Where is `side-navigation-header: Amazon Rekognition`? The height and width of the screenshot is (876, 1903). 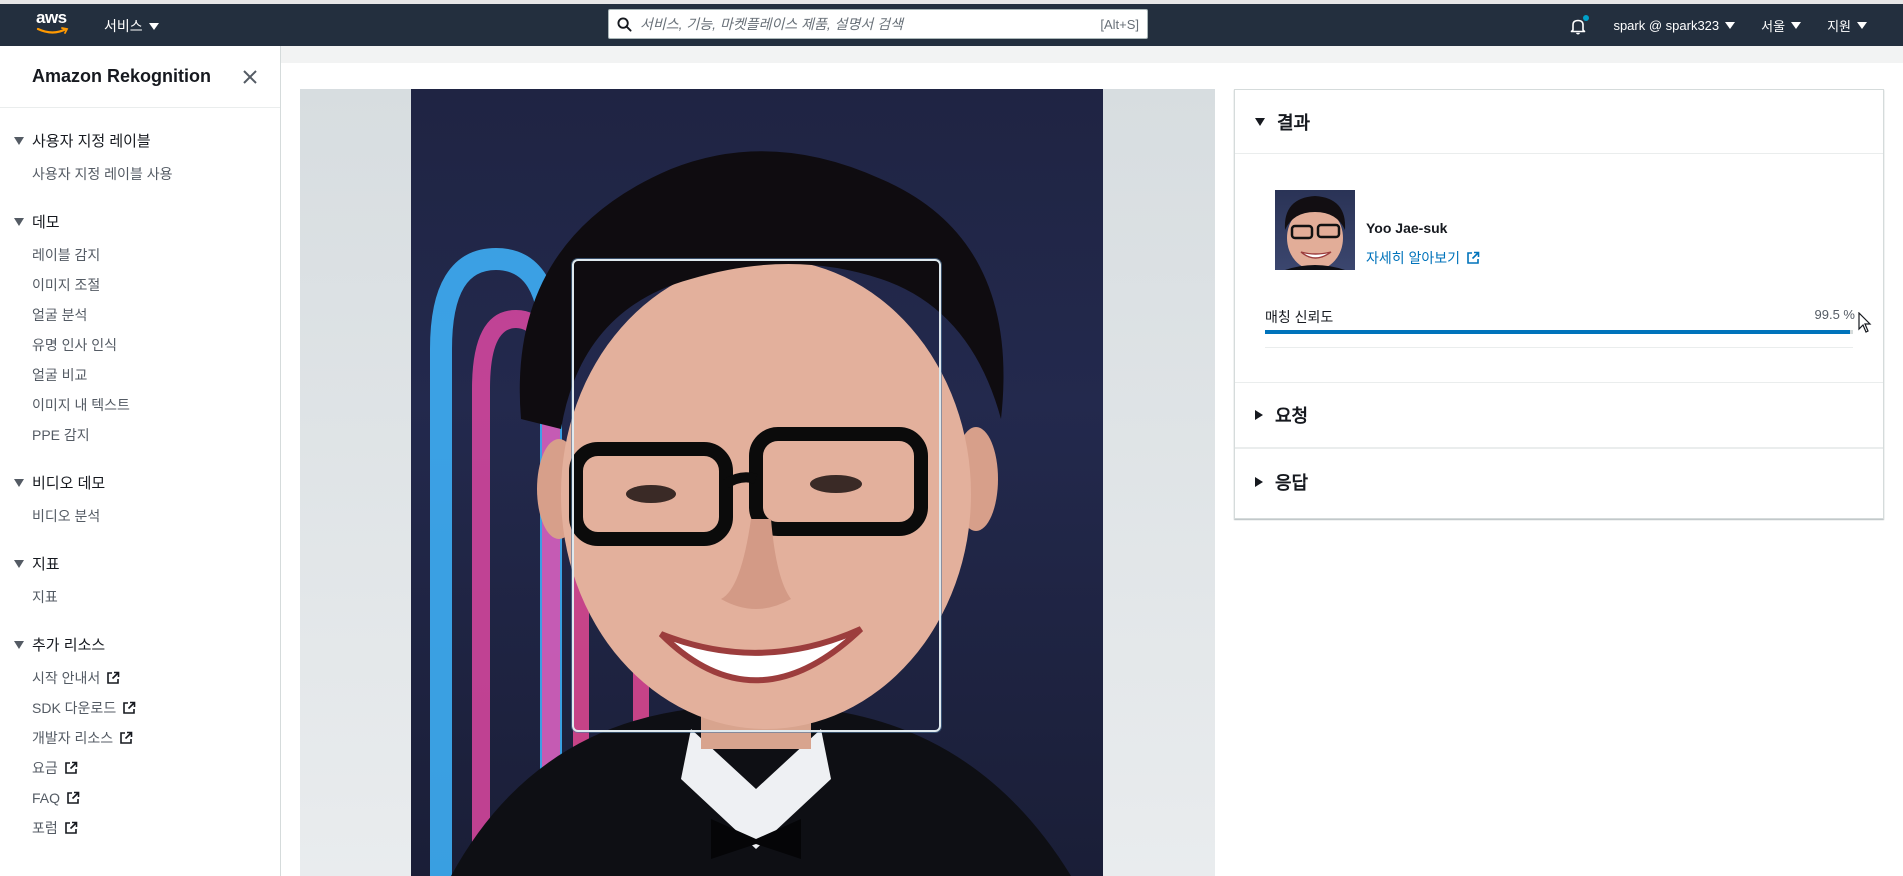 side-navigation-header: Amazon Rekognition is located at coordinates (140, 77).